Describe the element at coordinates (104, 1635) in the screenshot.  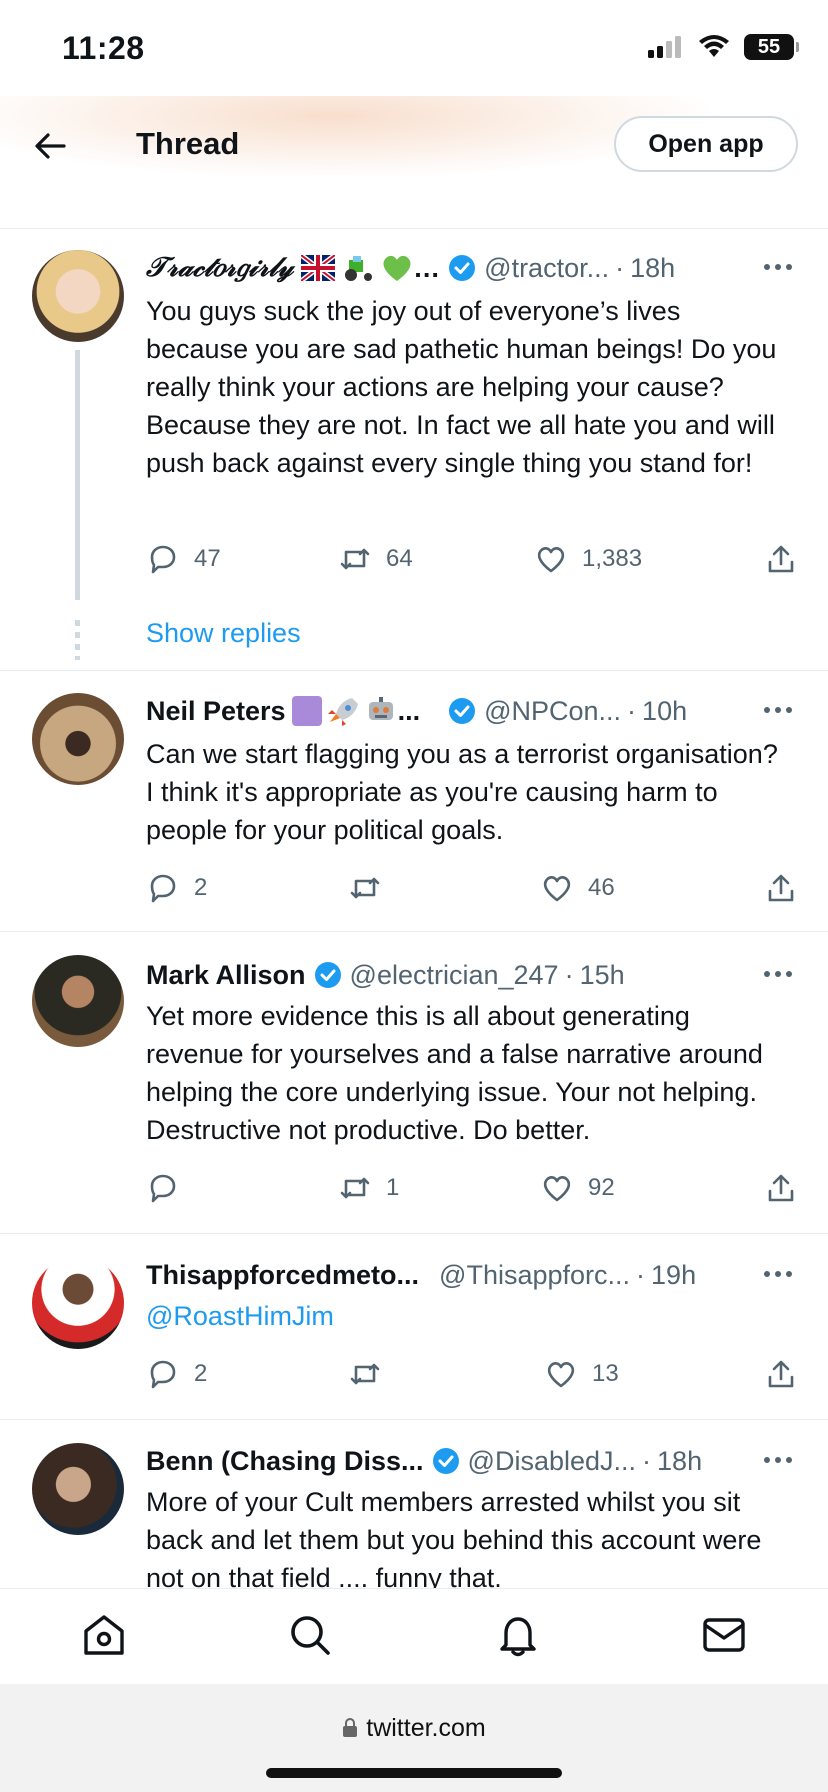
I see `home-icon` at that location.